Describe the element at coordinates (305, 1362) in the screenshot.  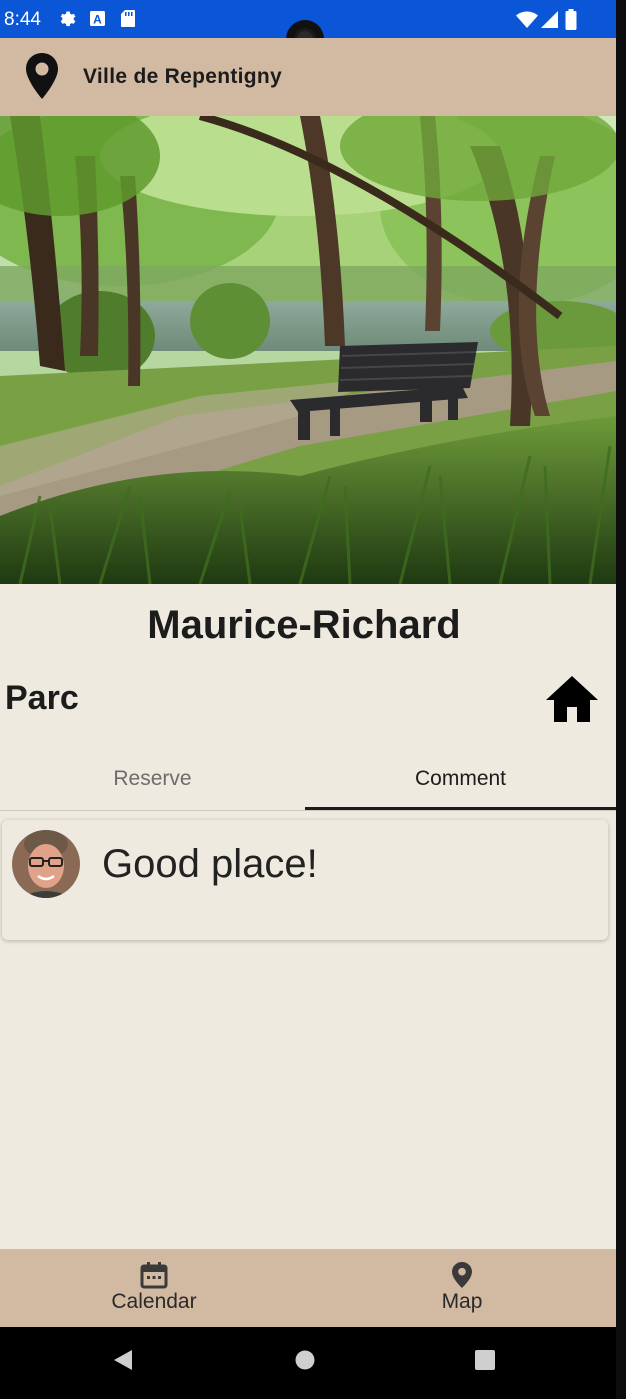
I see `home-circle-icon` at that location.